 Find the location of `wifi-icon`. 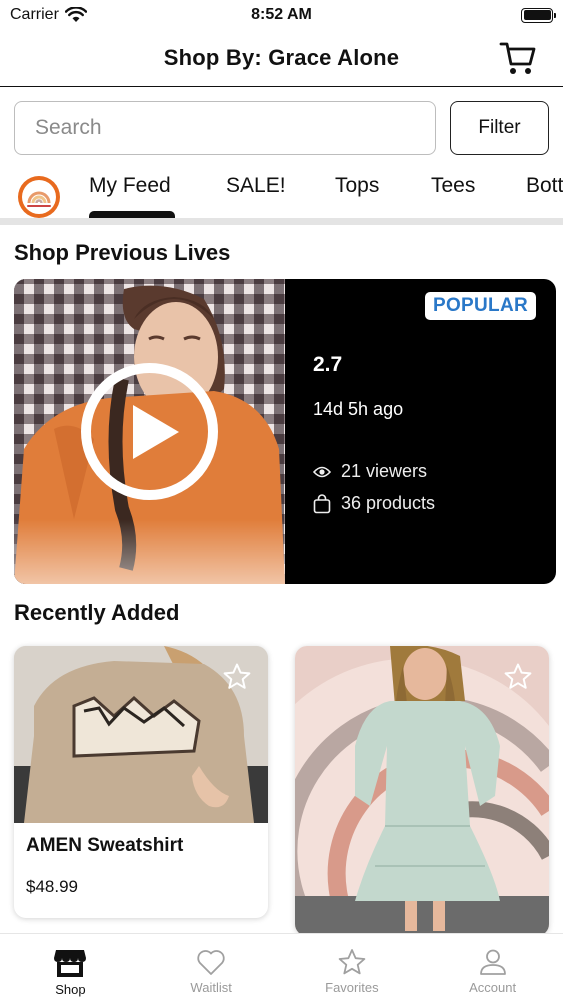

wifi-icon is located at coordinates (75, 14).